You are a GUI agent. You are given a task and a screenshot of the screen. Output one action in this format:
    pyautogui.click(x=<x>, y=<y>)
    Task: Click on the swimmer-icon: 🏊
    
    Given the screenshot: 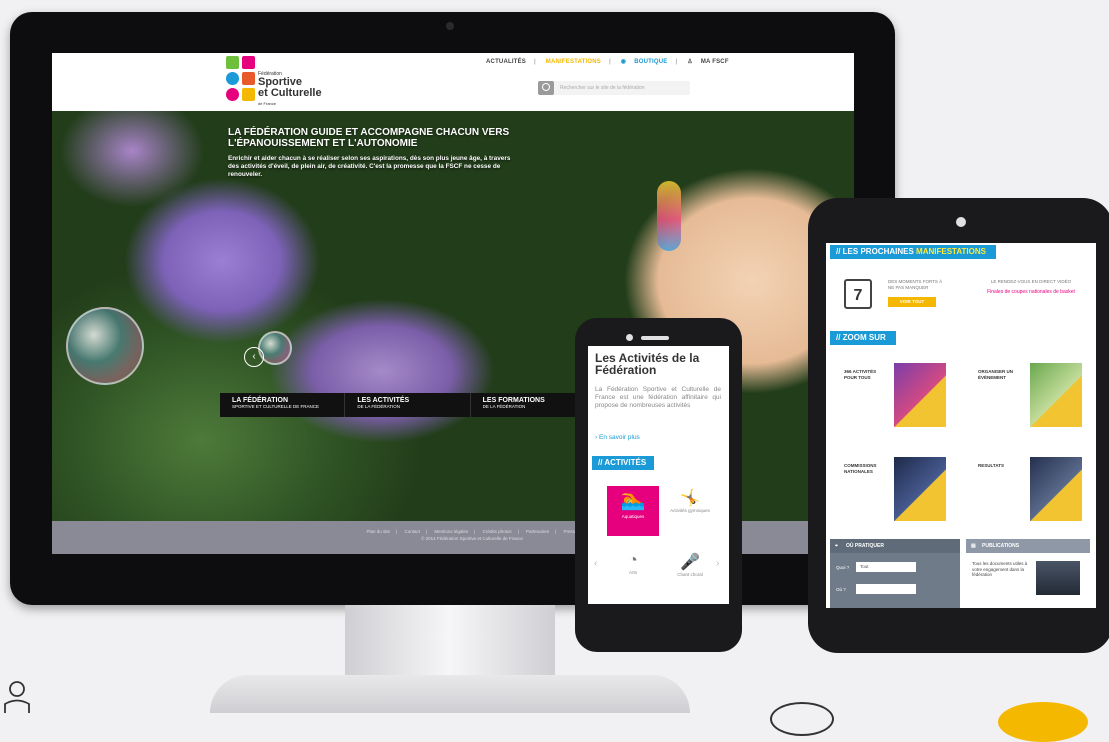 What is the action you would take?
    pyautogui.click(x=633, y=500)
    